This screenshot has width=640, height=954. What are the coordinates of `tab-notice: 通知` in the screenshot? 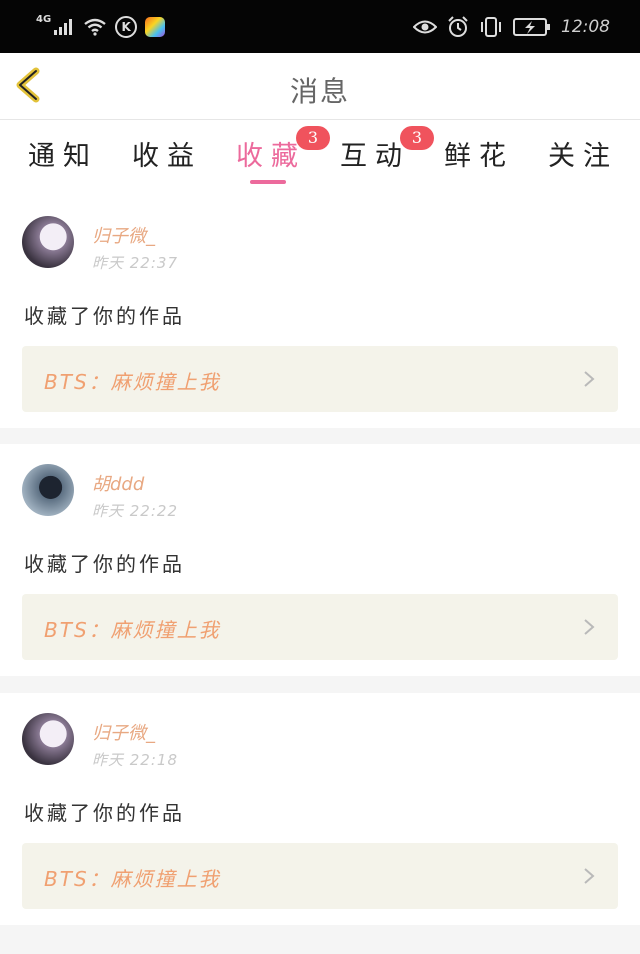 It's located at (63, 154).